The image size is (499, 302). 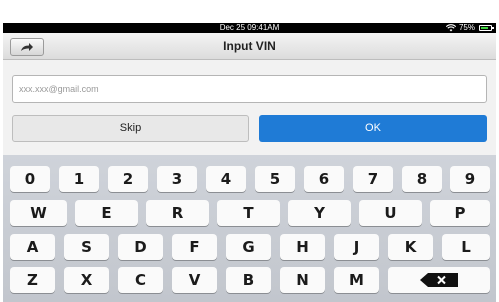 What do you see at coordinates (32, 280) in the screenshot?
I see `key: Z` at bounding box center [32, 280].